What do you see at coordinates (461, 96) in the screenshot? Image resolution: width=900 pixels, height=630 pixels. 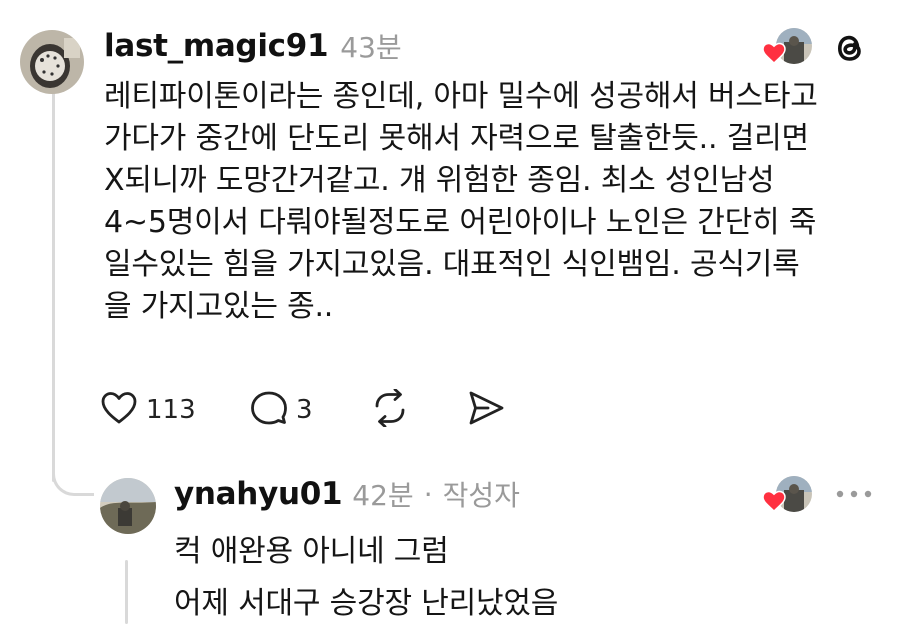 I see `post-body-line: 레티파이톤이라는 종인데, 아마 밀수에 성공해서 버스타고` at bounding box center [461, 96].